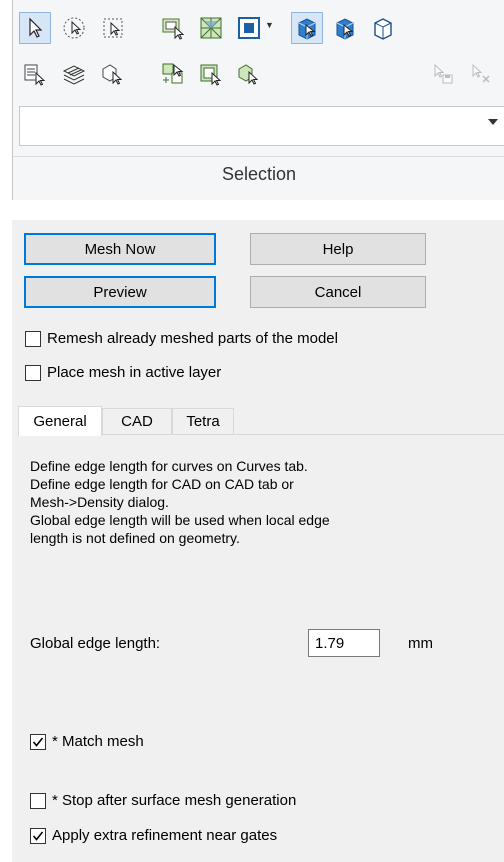 This screenshot has width=504, height=862. I want to click on select-all-icon, so click(211, 75).